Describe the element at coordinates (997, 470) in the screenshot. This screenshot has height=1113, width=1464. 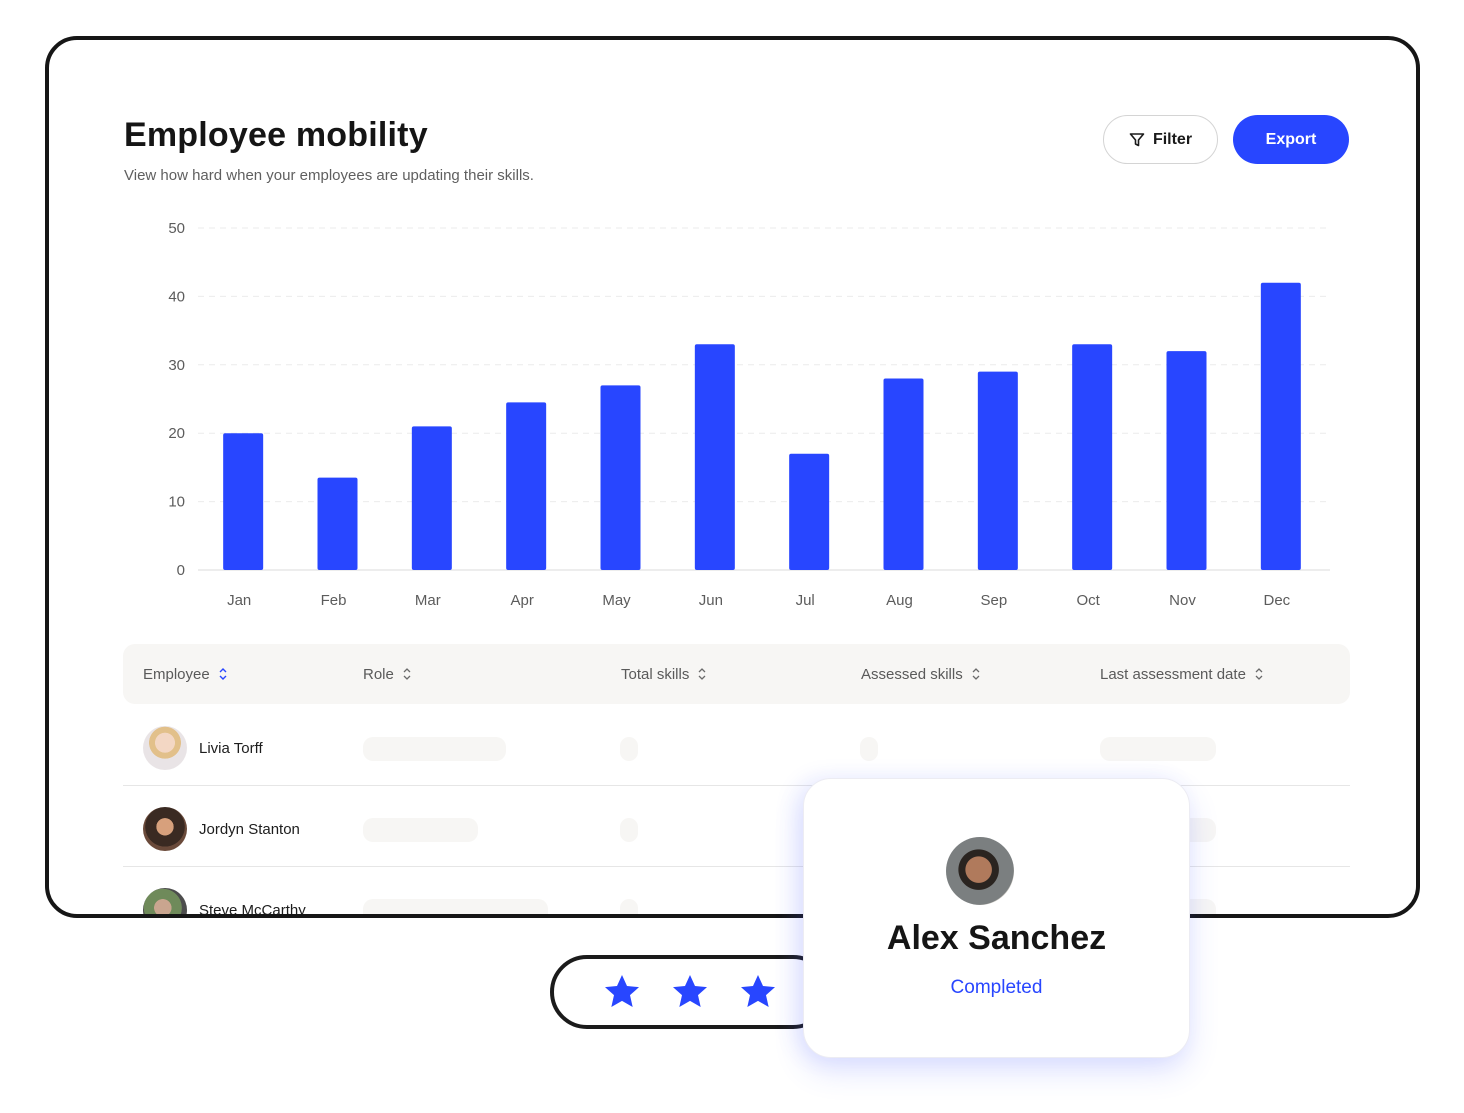
I see `bar-sep` at that location.